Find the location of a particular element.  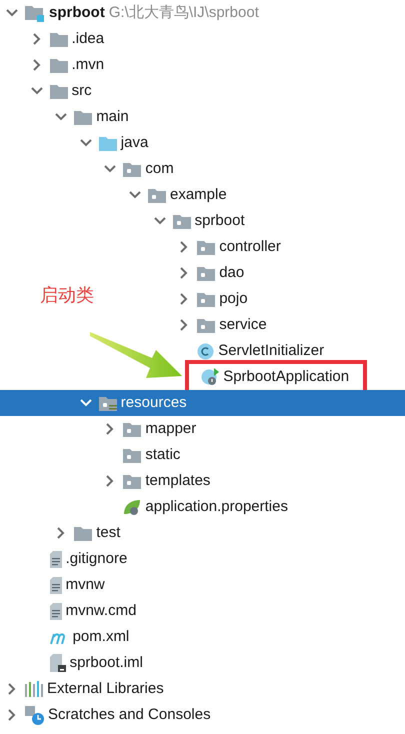

selected-tree-row: resources is located at coordinates (202, 403).